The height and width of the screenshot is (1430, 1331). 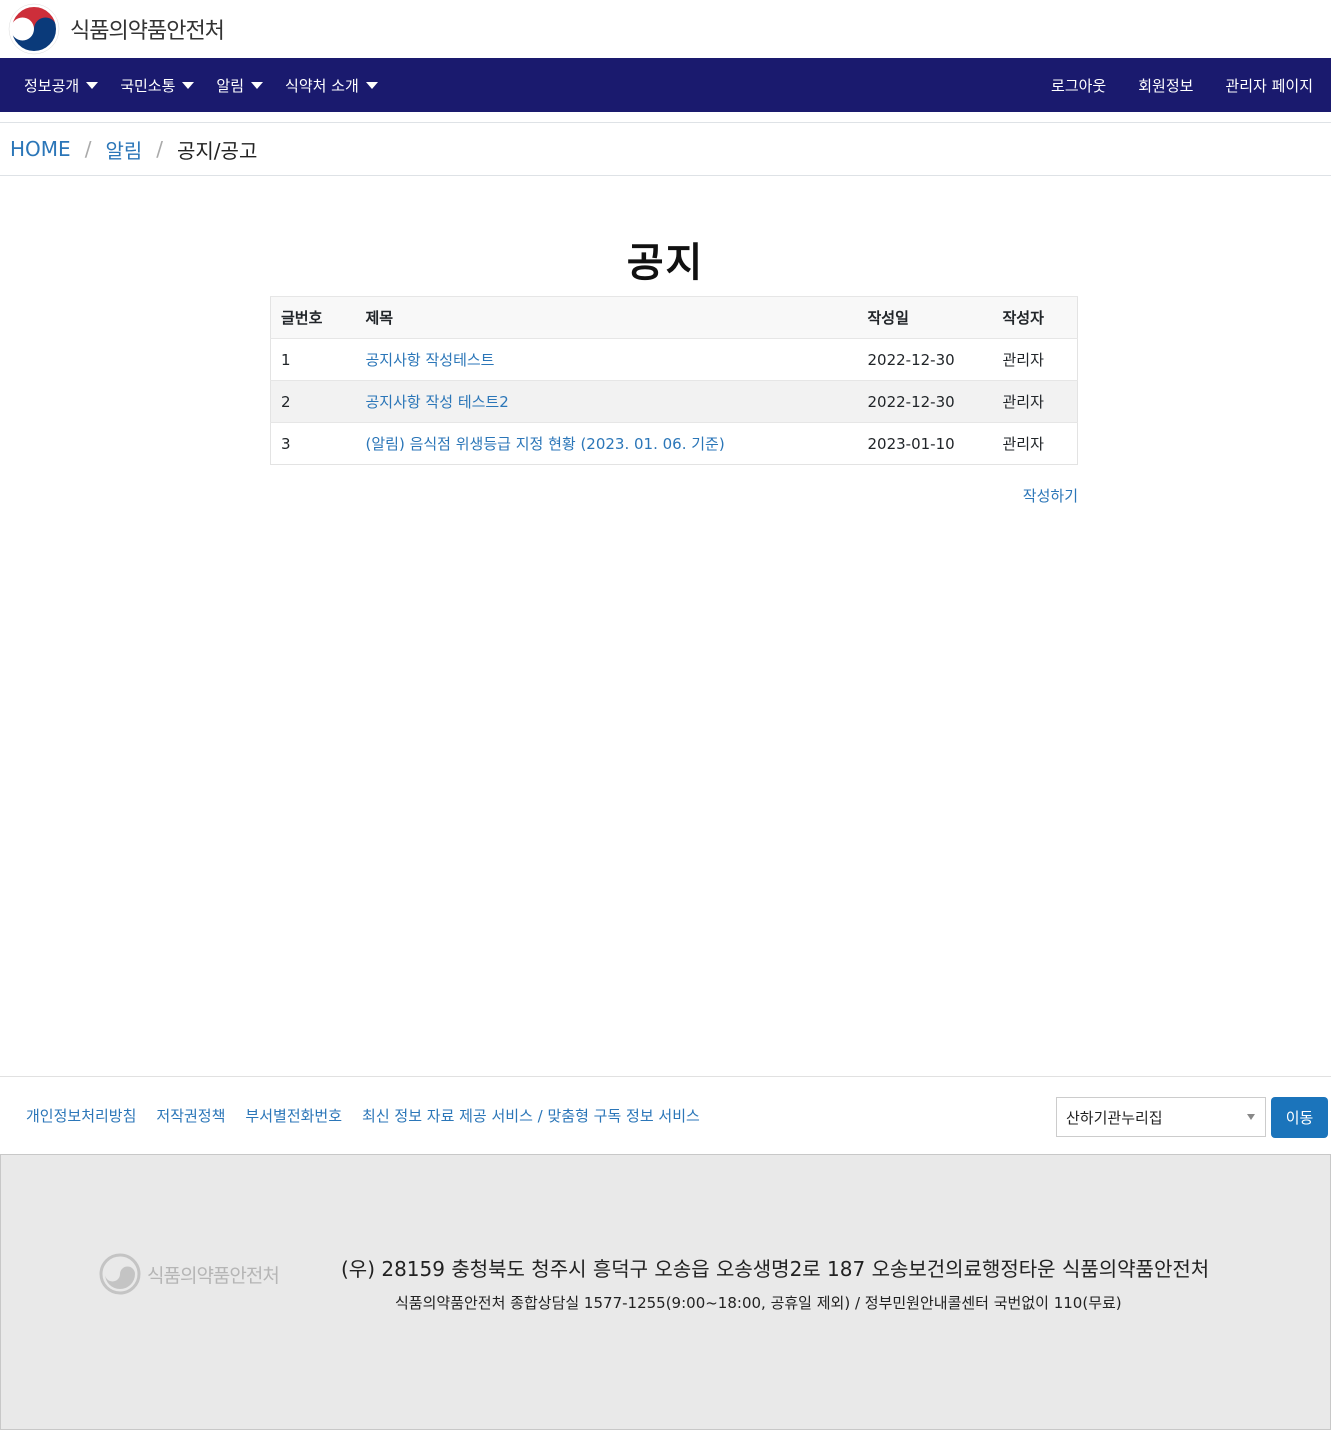 I want to click on dropdown-arrow-icon, so click(x=1251, y=1117).